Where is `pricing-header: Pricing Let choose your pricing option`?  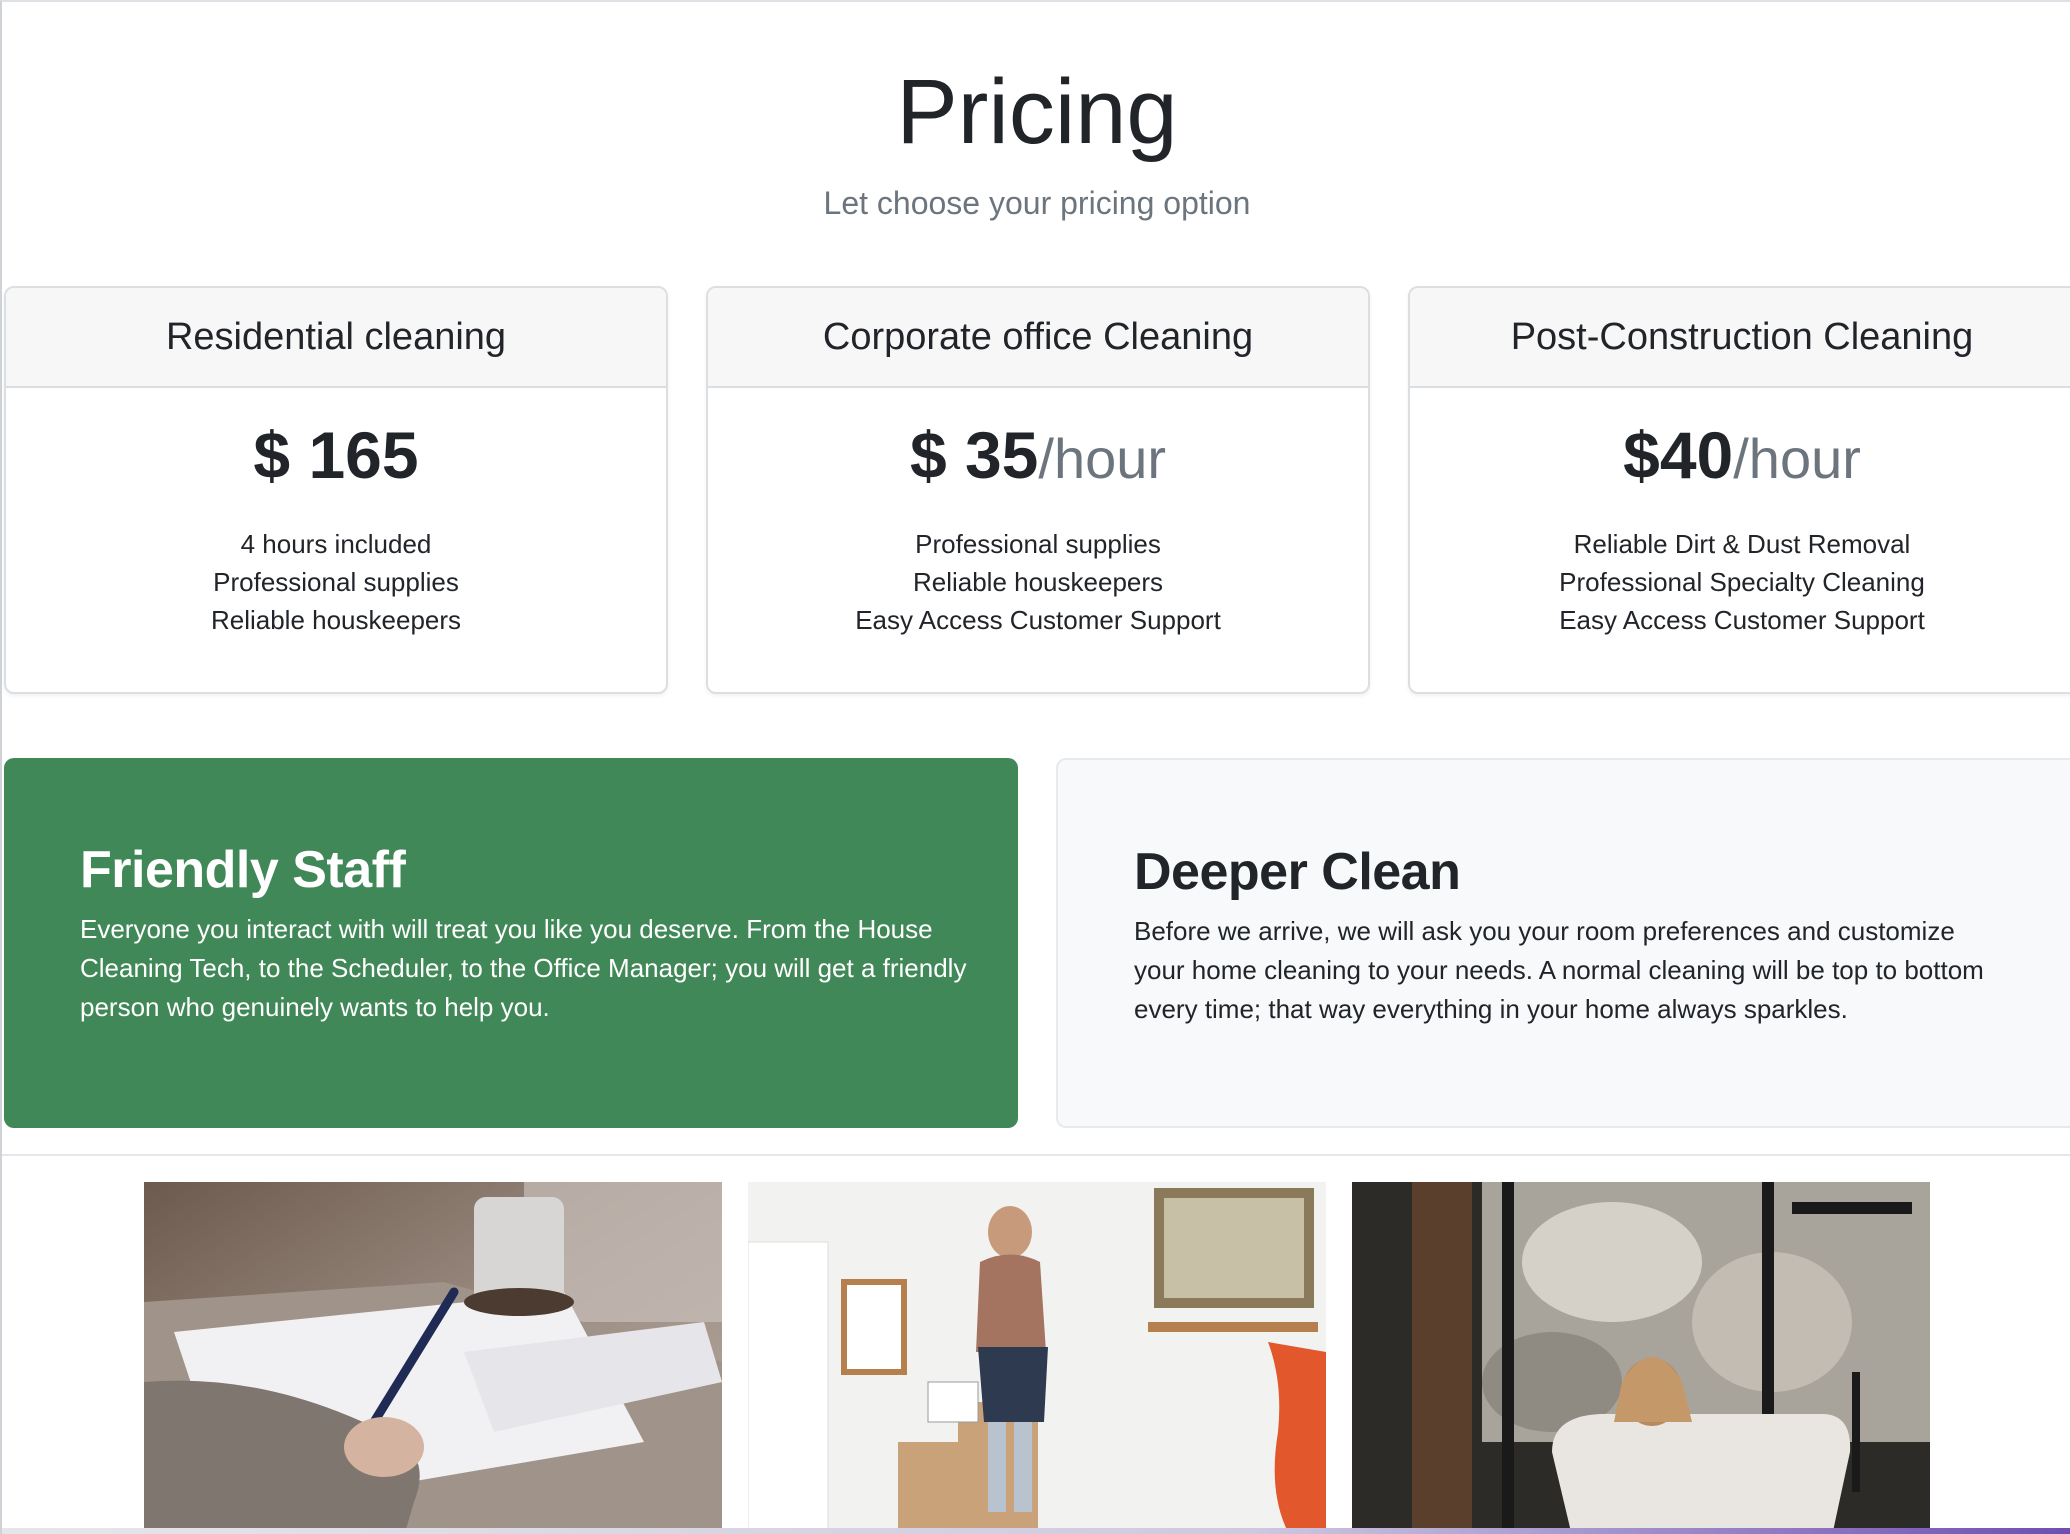 pricing-header: Pricing Let choose your pricing option is located at coordinates (1036, 141).